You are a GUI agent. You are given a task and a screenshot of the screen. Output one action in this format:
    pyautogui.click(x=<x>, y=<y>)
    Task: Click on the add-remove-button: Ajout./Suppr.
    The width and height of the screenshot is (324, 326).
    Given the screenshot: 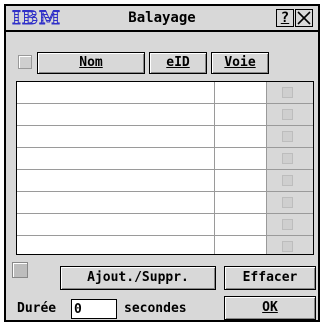 What is the action you would take?
    pyautogui.click(x=138, y=278)
    